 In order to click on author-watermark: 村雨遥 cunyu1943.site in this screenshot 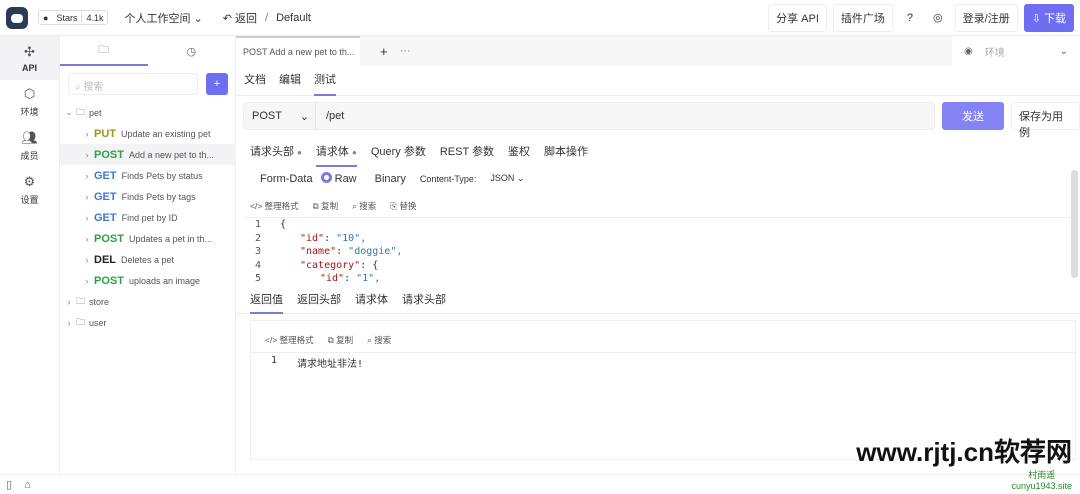, I will do `click(1041, 480)`.